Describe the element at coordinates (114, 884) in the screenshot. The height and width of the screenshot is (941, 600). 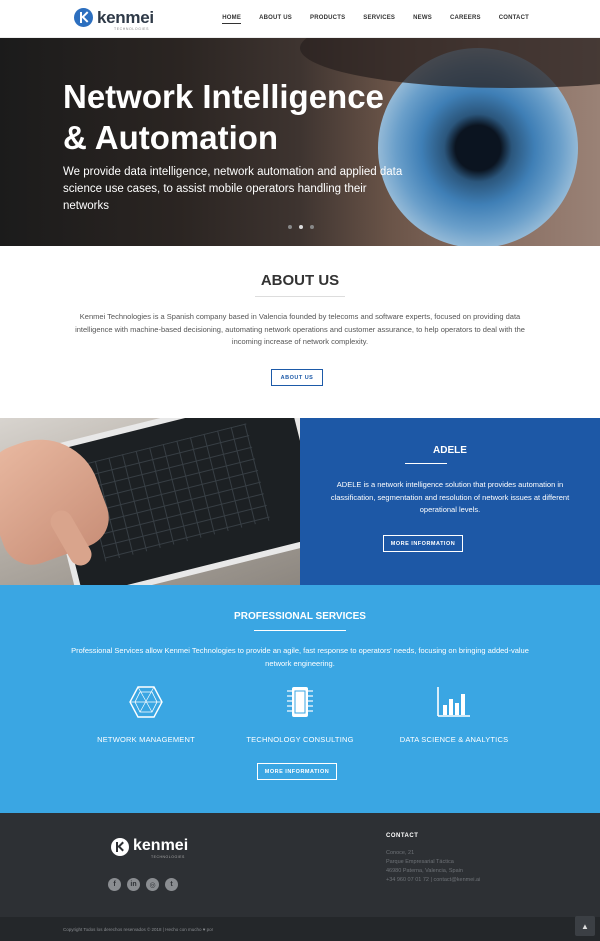
I see `facebook-icon: f` at that location.